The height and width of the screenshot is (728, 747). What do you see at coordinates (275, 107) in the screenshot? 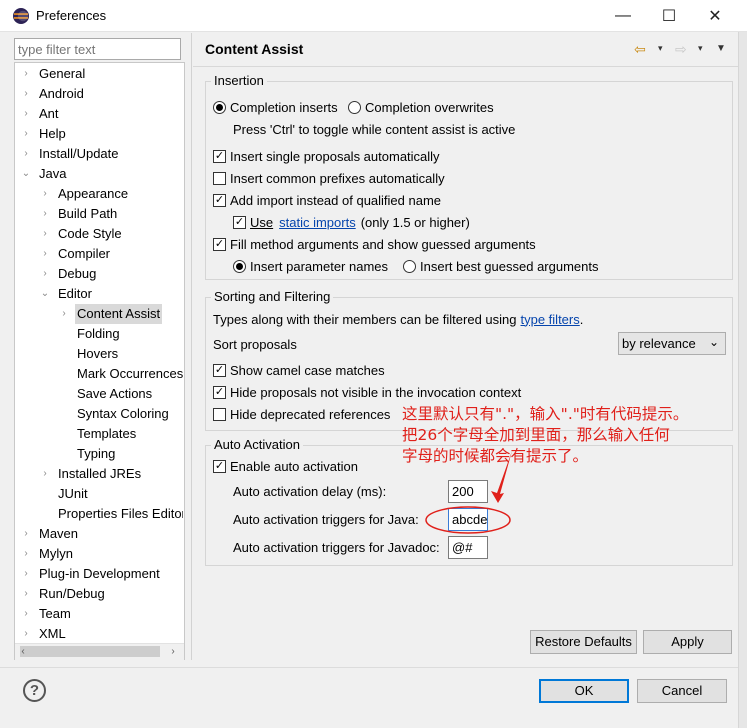
I see `completion-inserts-radio: Completion inserts` at bounding box center [275, 107].